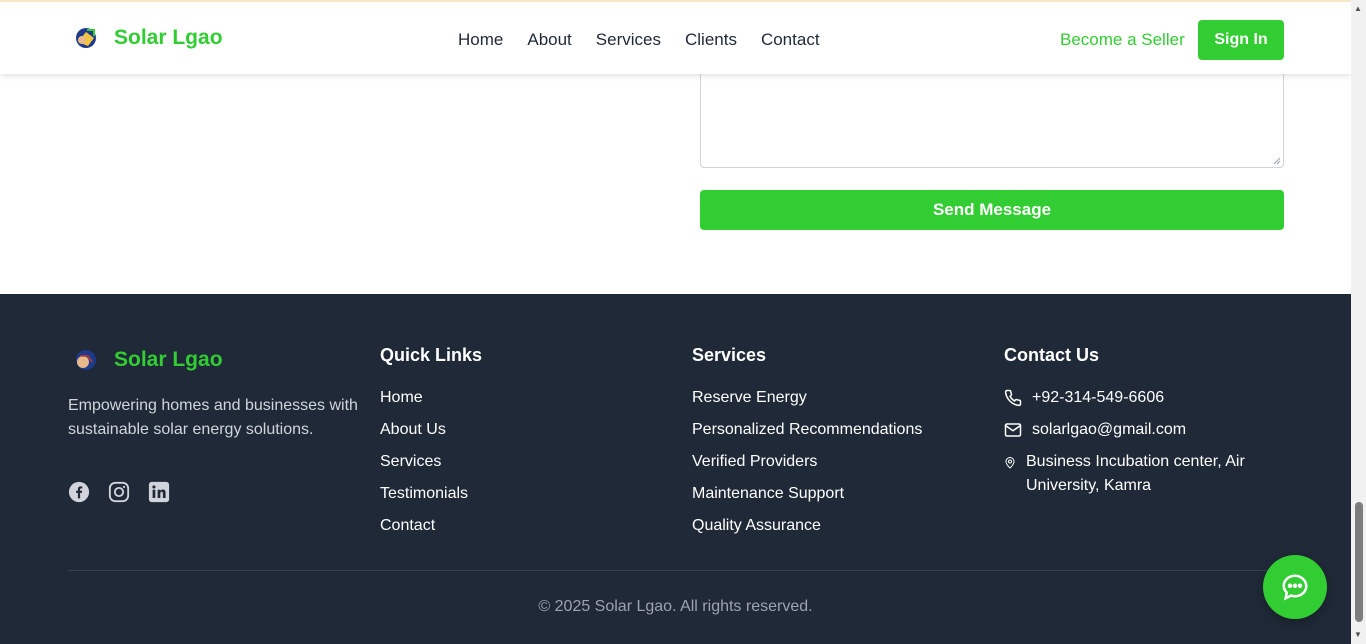 This screenshot has width=1366, height=644. I want to click on nav-about: About, so click(549, 40).